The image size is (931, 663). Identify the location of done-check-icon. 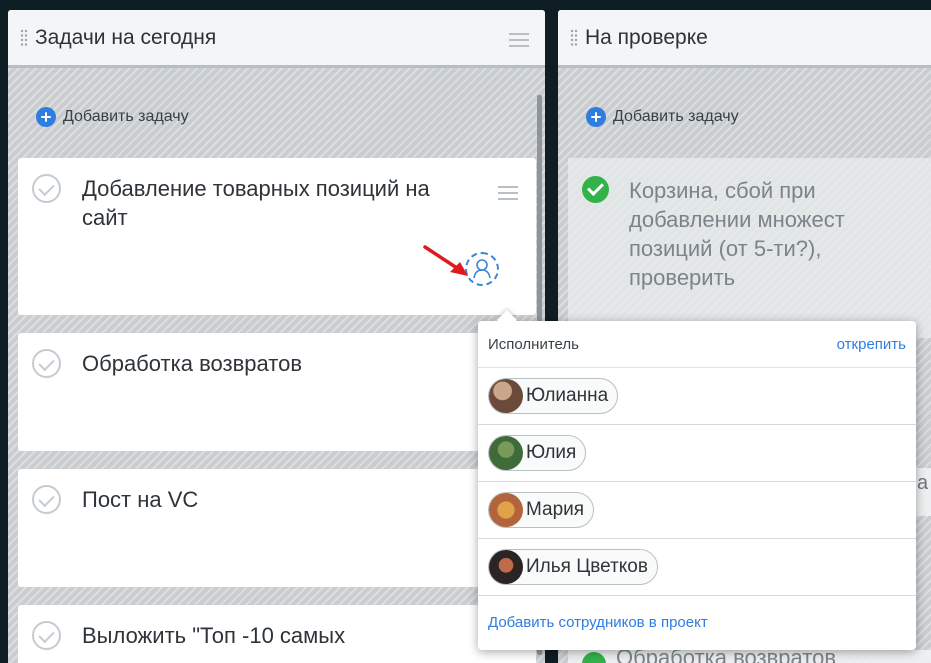
(595, 189).